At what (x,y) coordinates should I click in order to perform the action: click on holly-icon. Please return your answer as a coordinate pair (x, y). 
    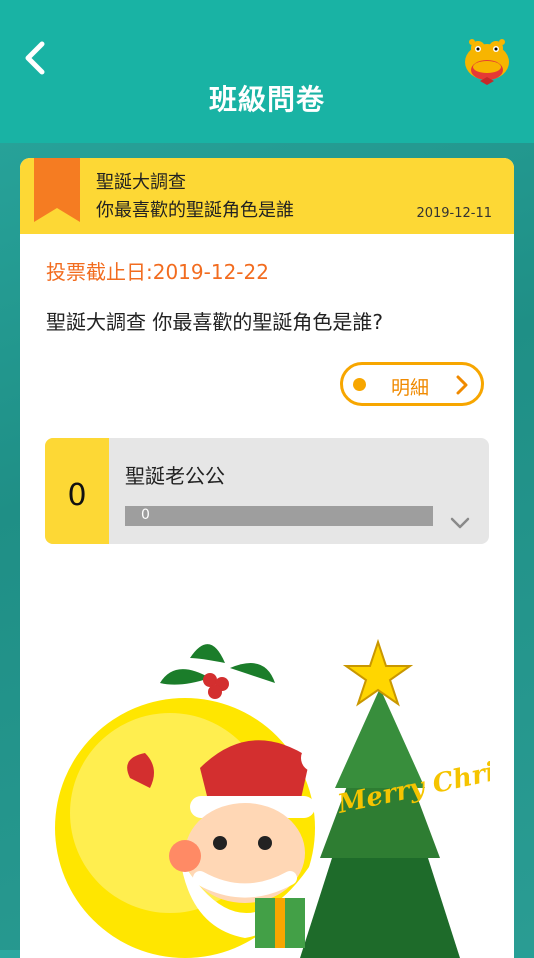
    Looking at the image, I should click on (217, 671).